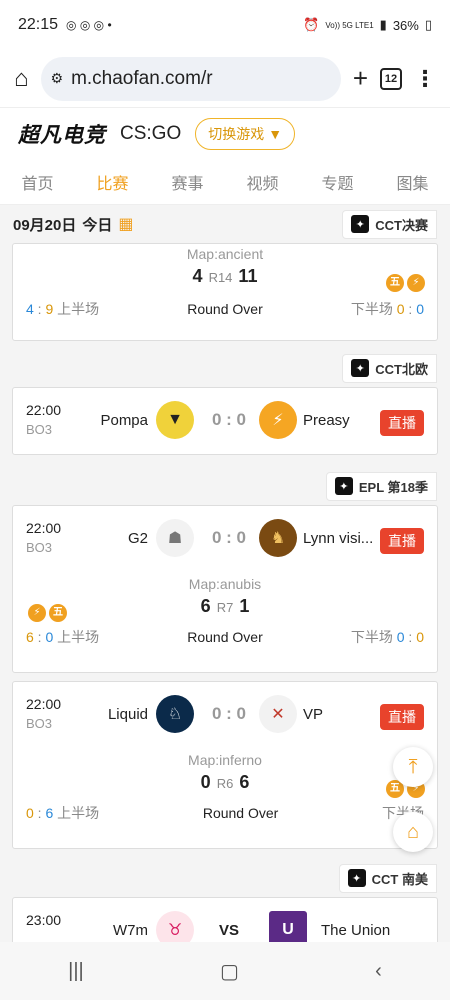 Image resolution: width=450 pixels, height=1000 pixels. What do you see at coordinates (57, 78) in the screenshot?
I see `site-info-icon: ⚙` at bounding box center [57, 78].